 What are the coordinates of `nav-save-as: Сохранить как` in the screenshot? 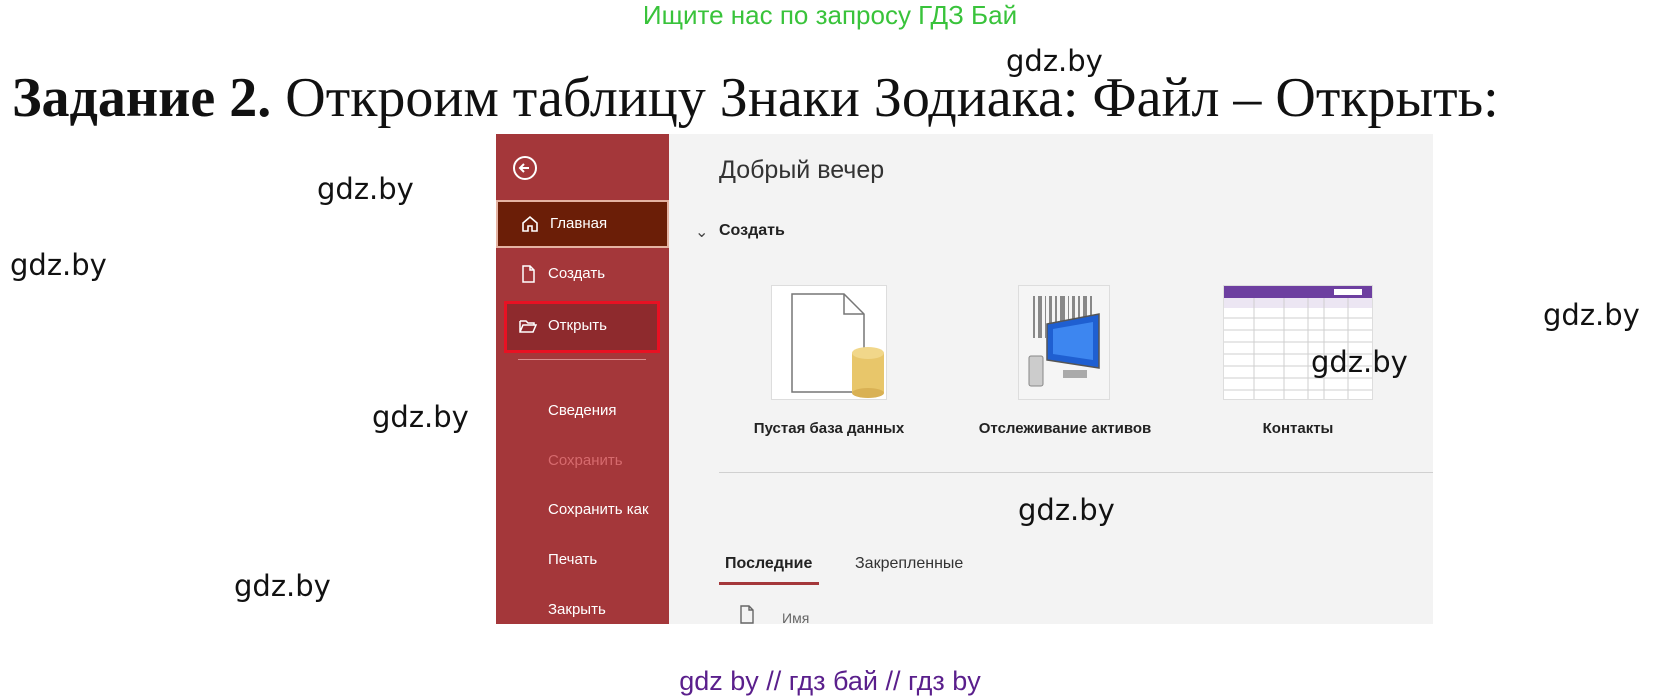 It's located at (598, 509).